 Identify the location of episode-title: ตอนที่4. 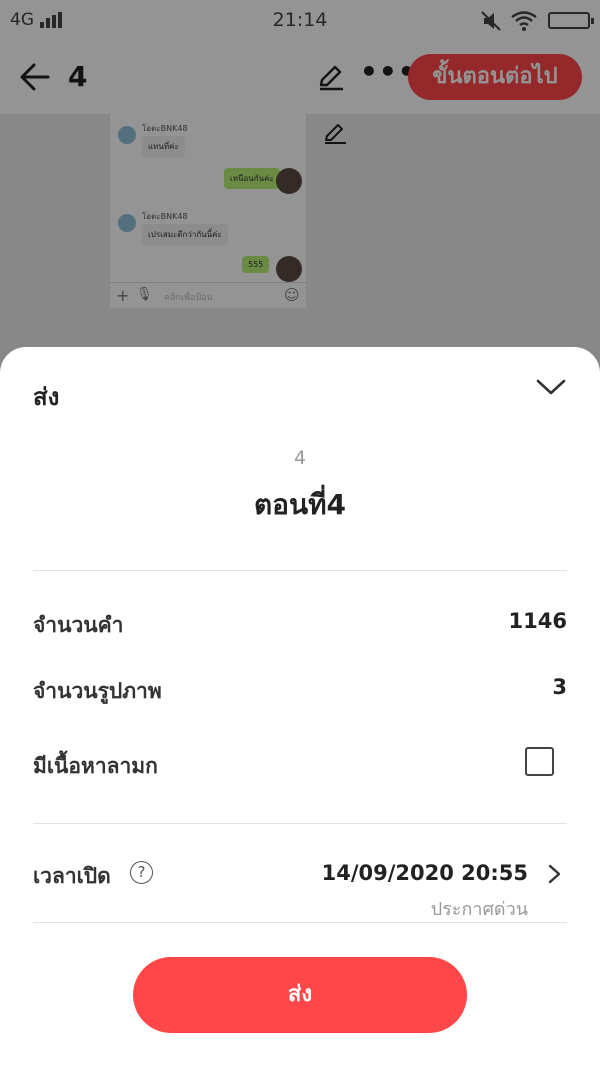
(300, 504).